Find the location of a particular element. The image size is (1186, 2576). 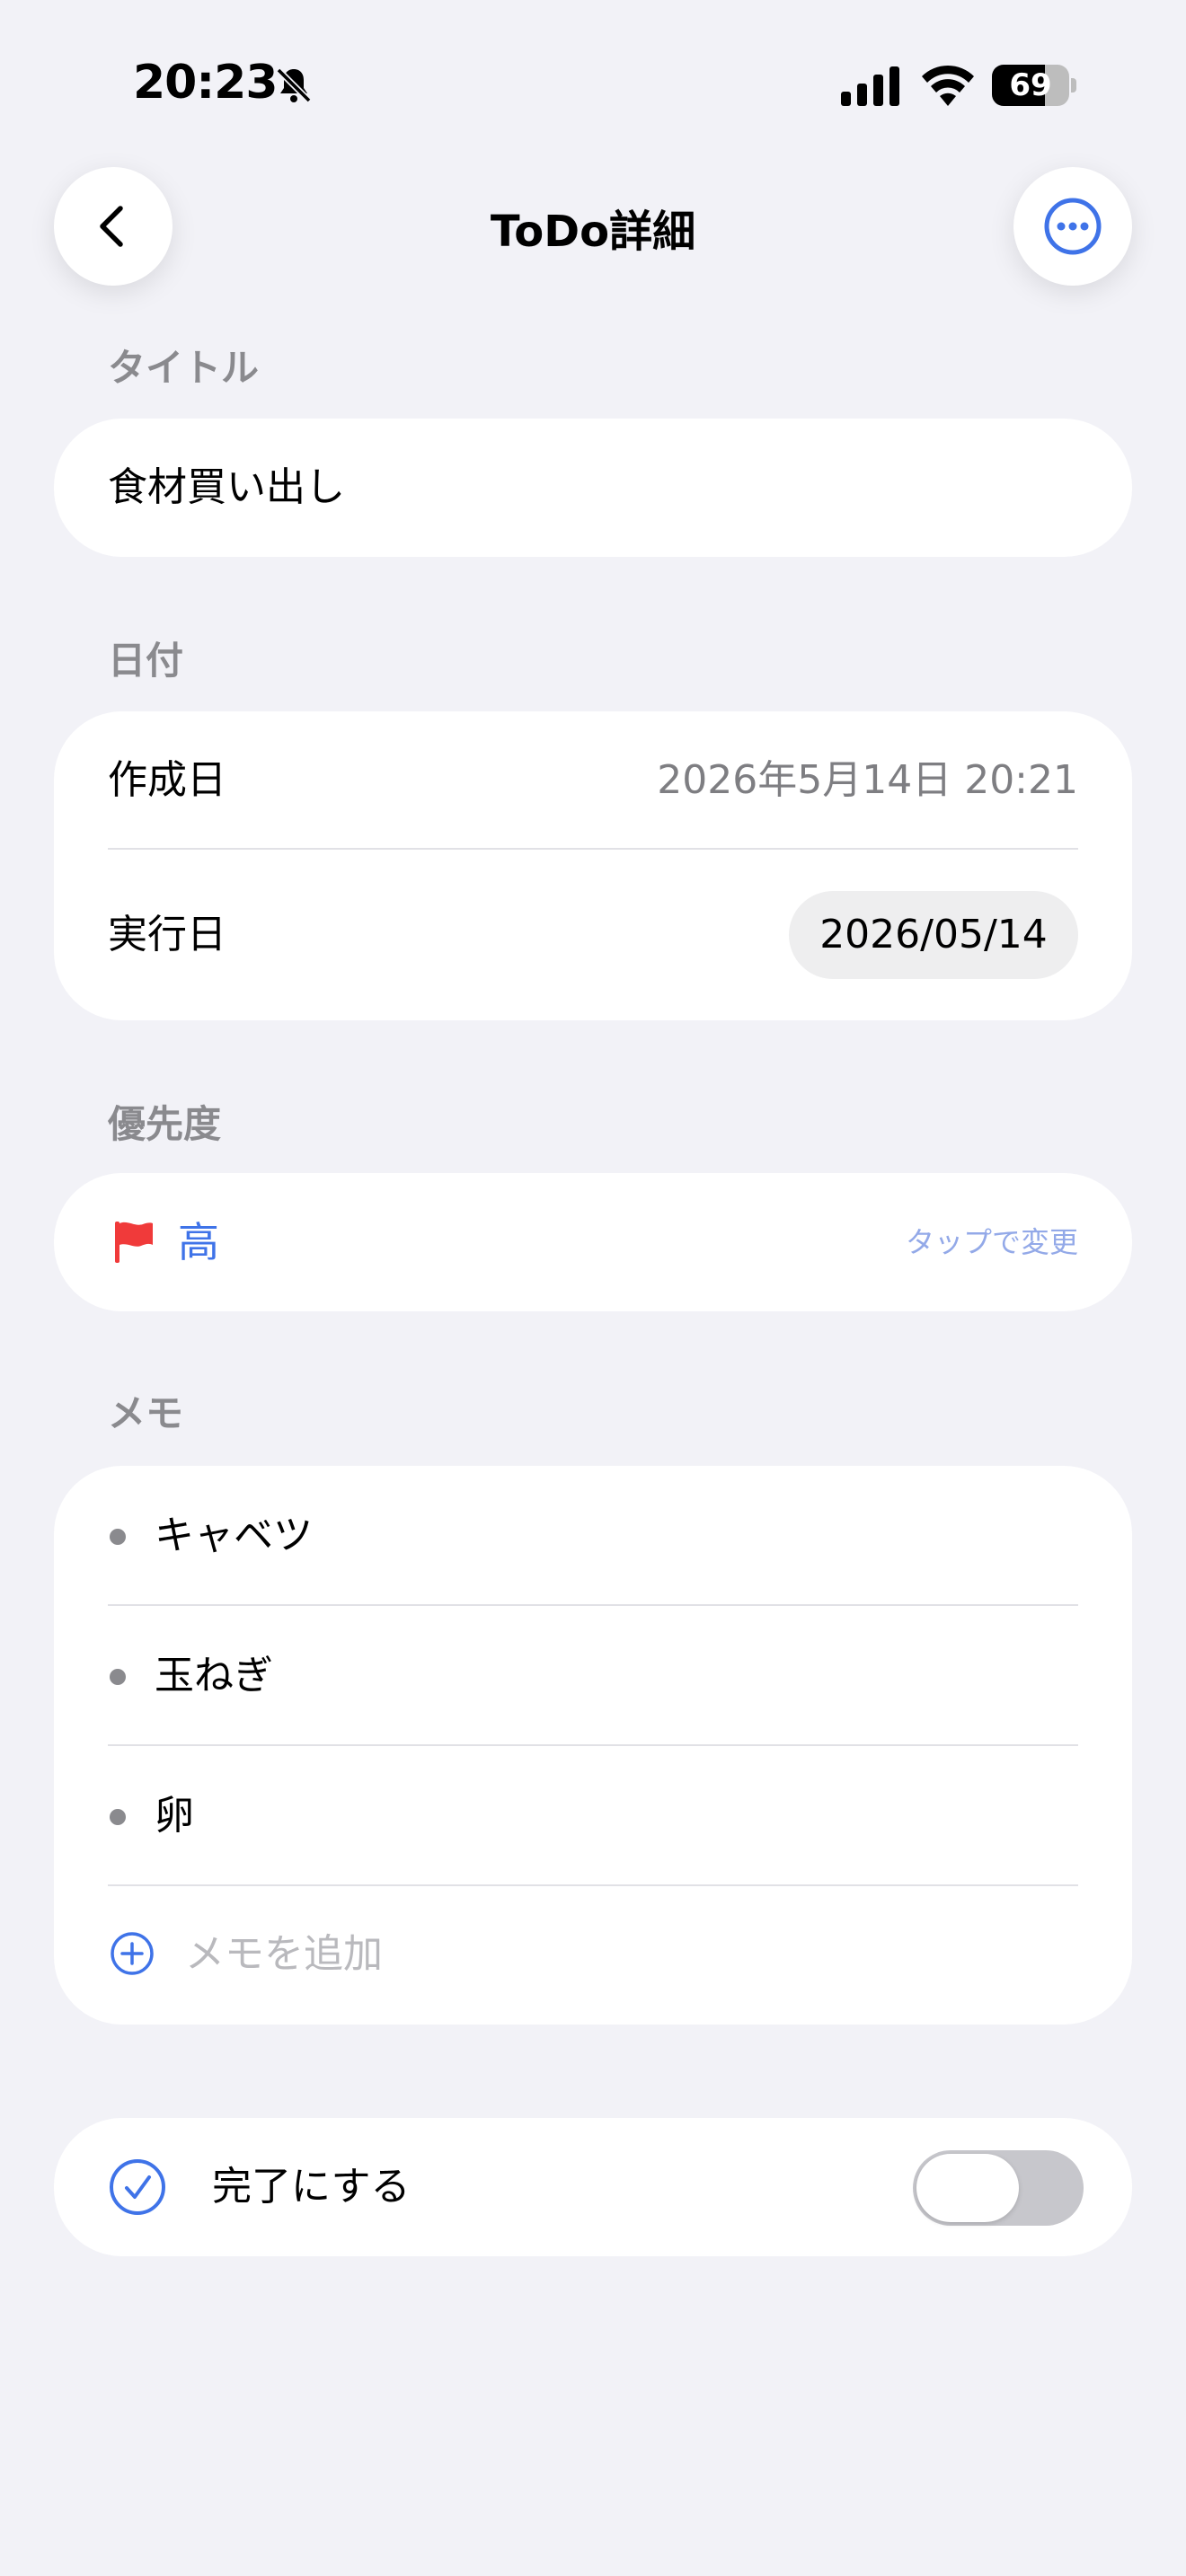

priority-selector: 高 タップで変更 is located at coordinates (593, 1242).